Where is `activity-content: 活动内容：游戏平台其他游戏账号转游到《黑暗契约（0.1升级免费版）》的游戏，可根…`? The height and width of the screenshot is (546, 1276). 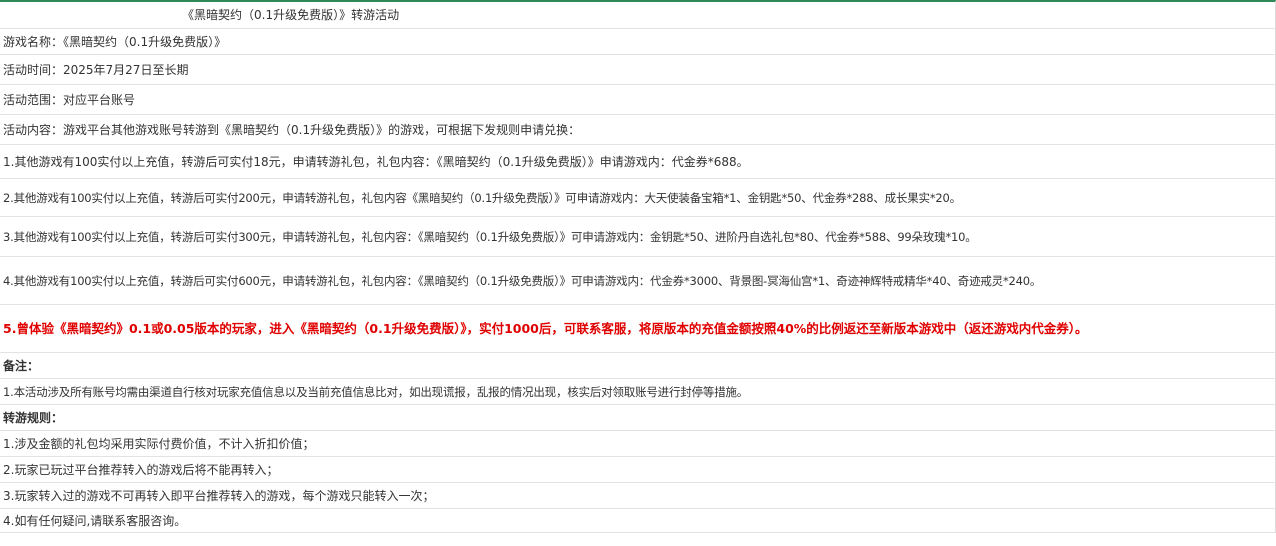
activity-content: 活动内容：游戏平台其他游戏账号转游到《黑暗契约（0.1升级免费版）》的游戏，可根… is located at coordinates (292, 129).